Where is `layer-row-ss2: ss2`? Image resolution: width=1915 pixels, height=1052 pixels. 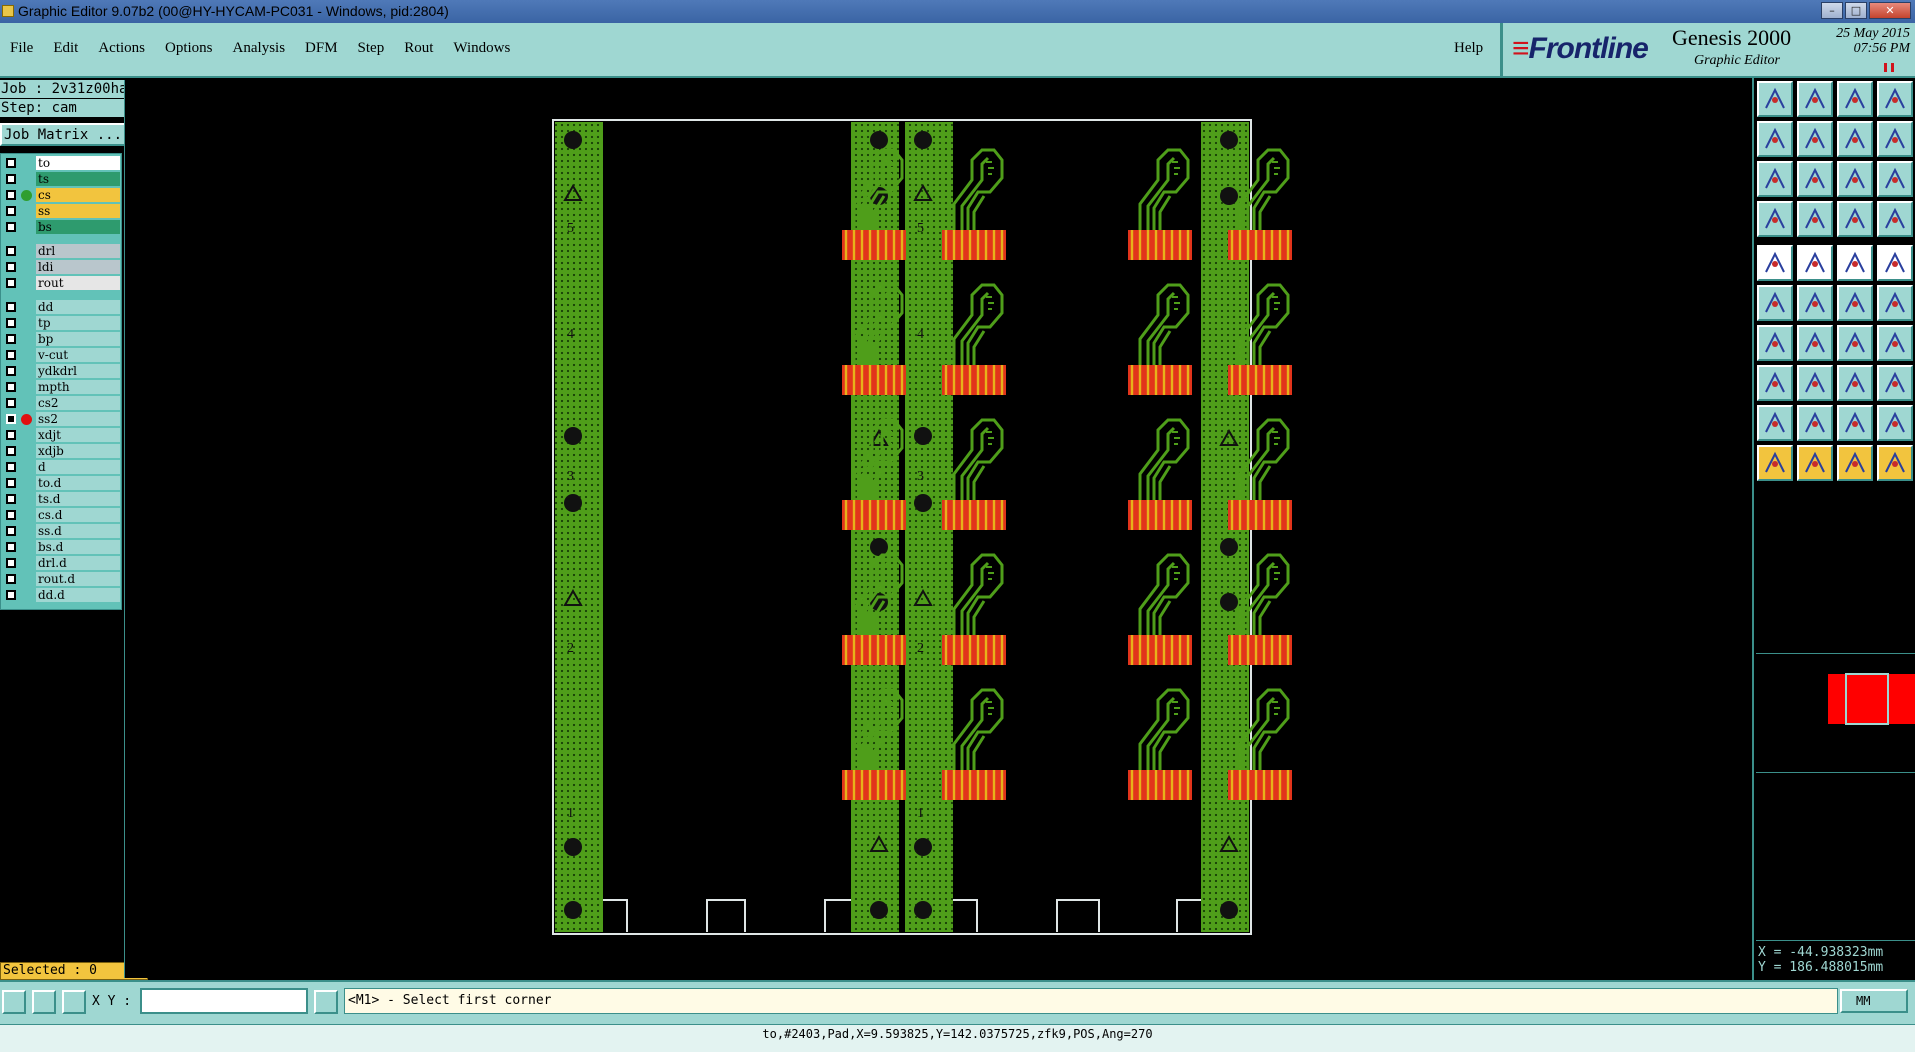 layer-row-ss2: ss2 is located at coordinates (61, 419).